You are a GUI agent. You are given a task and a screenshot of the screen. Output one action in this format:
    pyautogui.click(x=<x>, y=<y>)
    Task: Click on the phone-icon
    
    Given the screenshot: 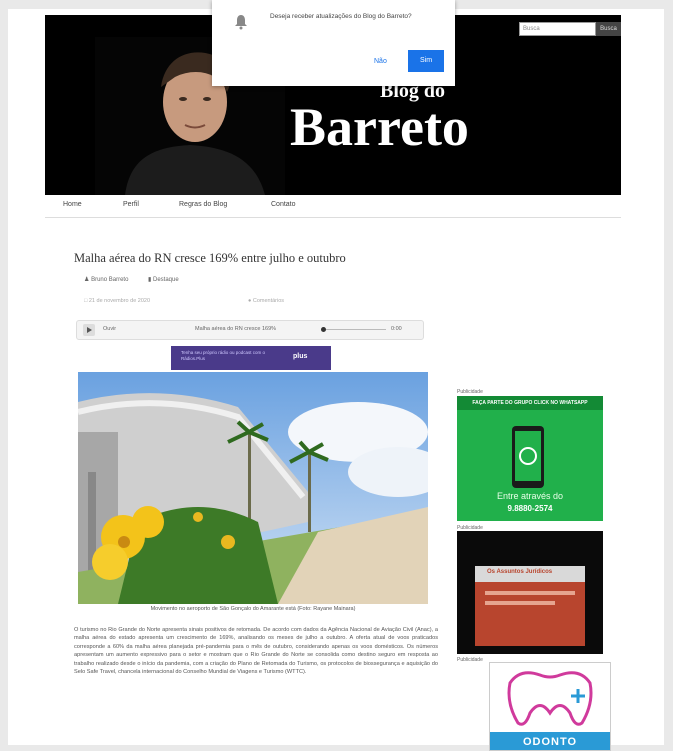 What is the action you would take?
    pyautogui.click(x=528, y=457)
    